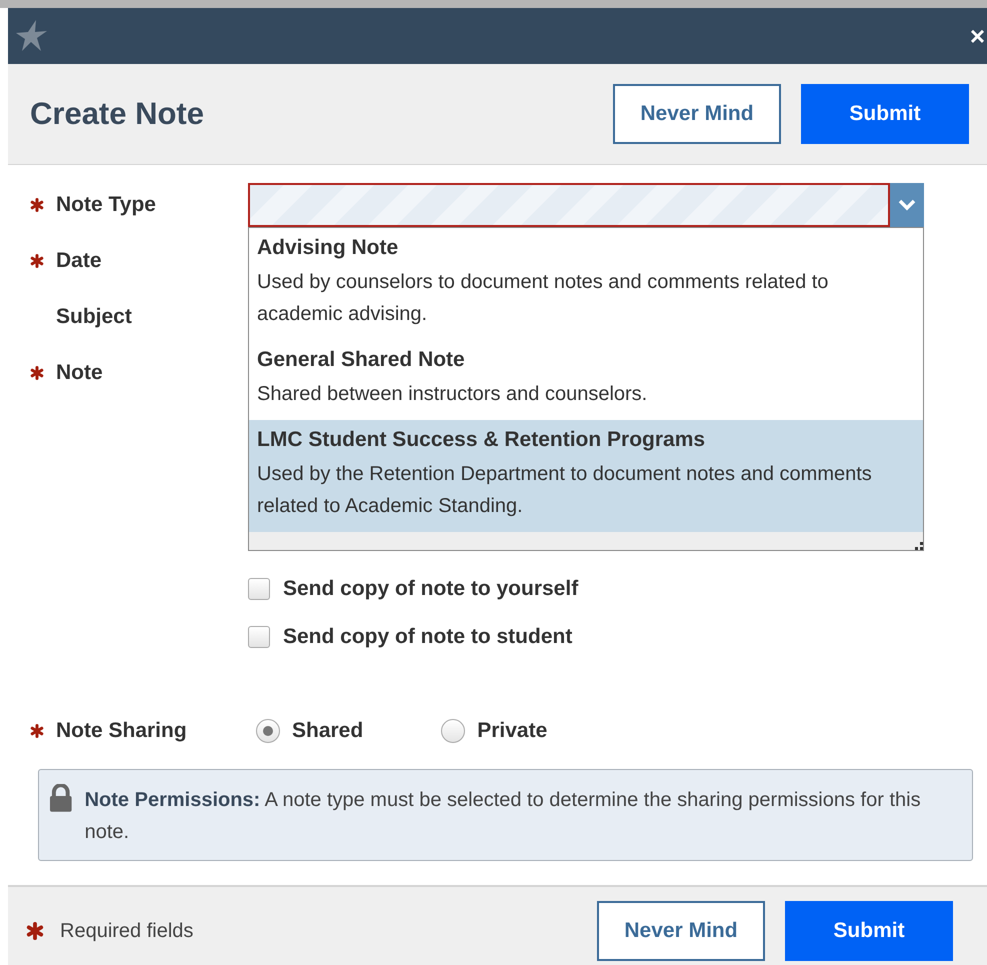 The width and height of the screenshot is (987, 965). Describe the element at coordinates (978, 36) in the screenshot. I see `close-button: ×` at that location.